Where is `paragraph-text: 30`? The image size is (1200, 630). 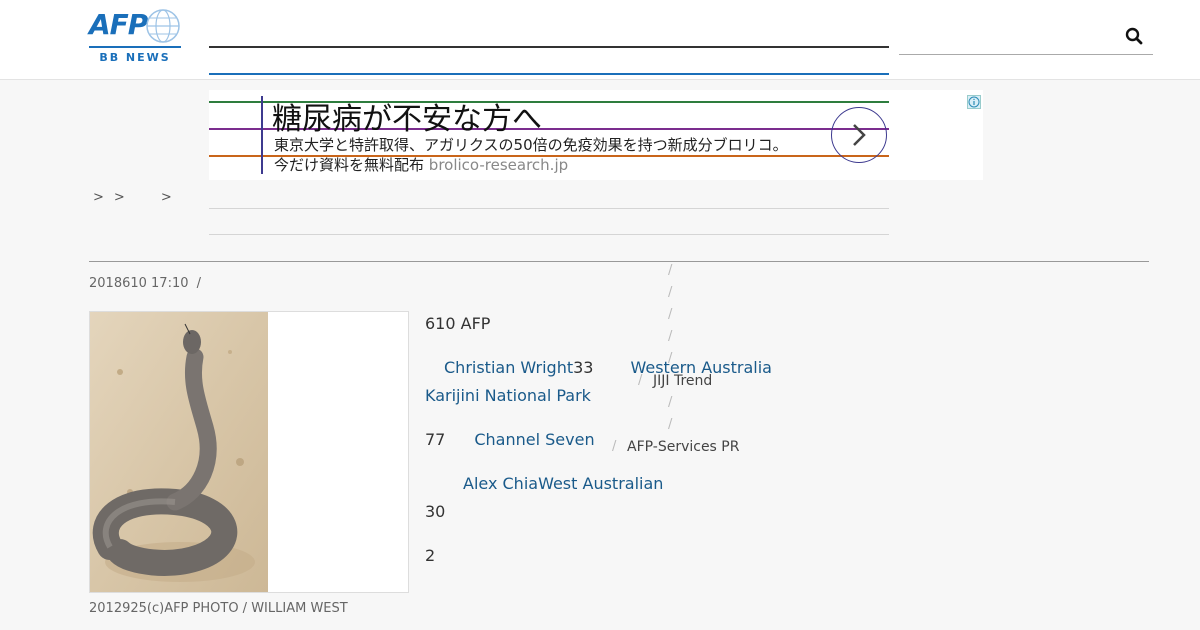 paragraph-text: 30 is located at coordinates (435, 511).